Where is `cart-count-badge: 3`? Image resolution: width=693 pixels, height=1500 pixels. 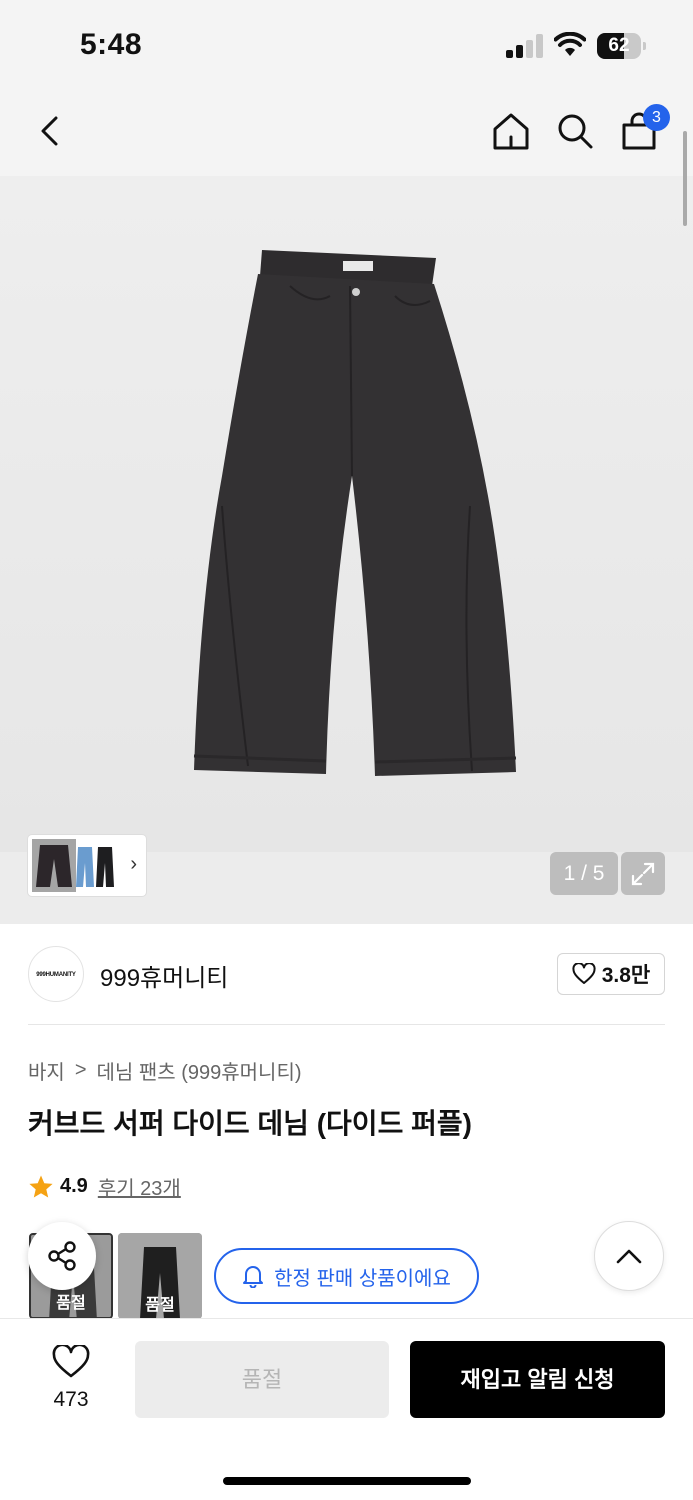 cart-count-badge: 3 is located at coordinates (656, 117).